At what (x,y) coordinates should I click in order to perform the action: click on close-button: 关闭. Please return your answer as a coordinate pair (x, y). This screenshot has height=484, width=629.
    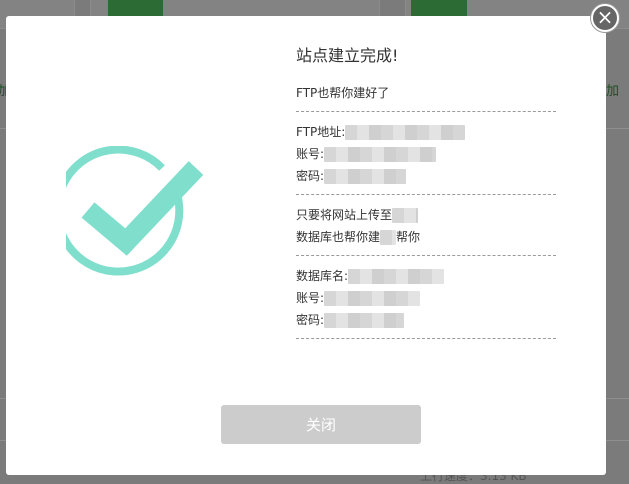
    Looking at the image, I should click on (321, 424).